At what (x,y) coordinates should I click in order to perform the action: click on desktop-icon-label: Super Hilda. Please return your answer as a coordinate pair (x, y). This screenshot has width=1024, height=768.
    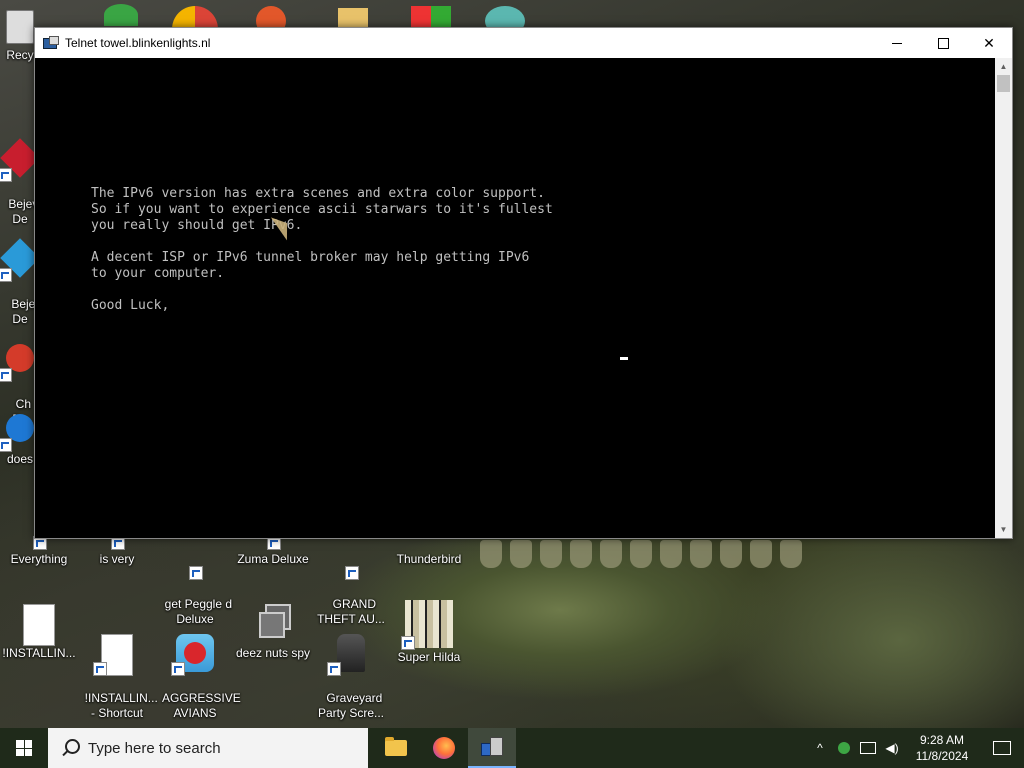
    Looking at the image, I should click on (429, 657).